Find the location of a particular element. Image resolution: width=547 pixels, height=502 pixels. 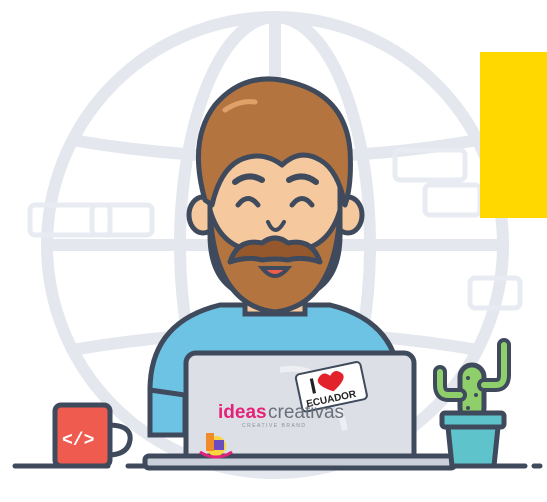

code-icon: </> is located at coordinates (78, 441).